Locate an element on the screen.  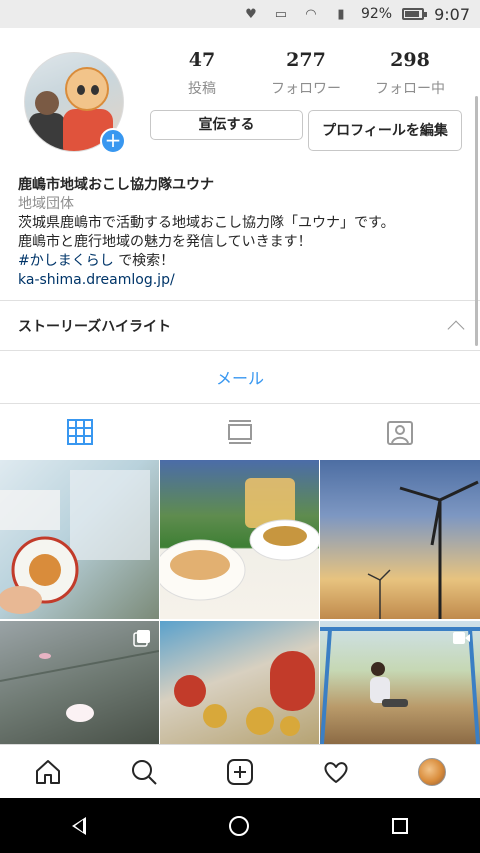
tab-tagged is located at coordinates (400, 432).